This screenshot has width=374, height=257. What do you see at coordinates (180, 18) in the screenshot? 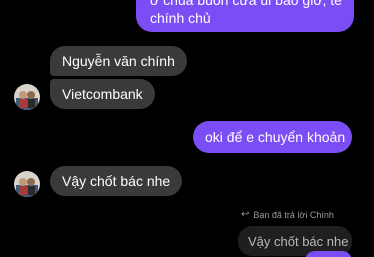
I see `message-text-line: chính chủ` at bounding box center [180, 18].